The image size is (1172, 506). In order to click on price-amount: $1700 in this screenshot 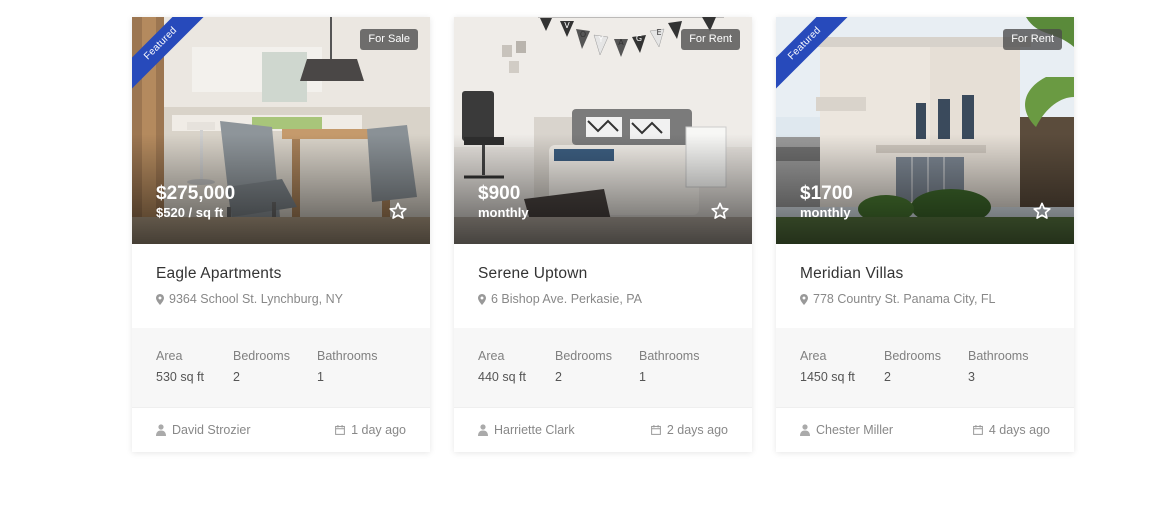, I will do `click(826, 193)`.